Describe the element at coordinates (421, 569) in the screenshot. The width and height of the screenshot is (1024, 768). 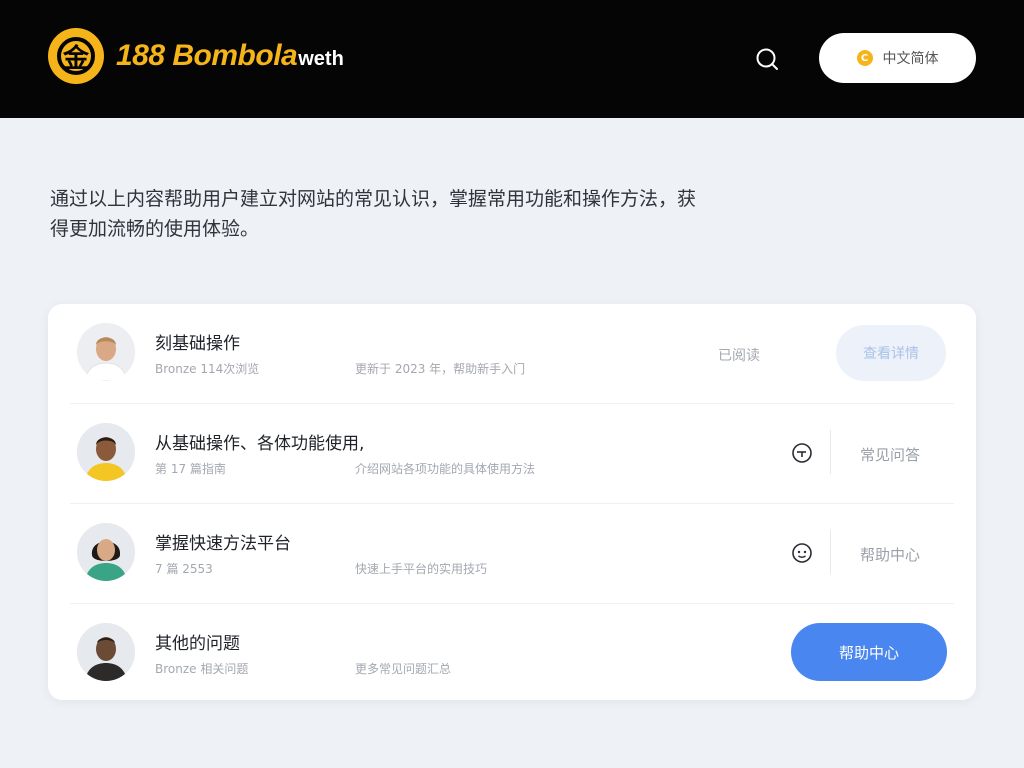
I see `list-item-description: 快速上手平台的实用技巧` at that location.